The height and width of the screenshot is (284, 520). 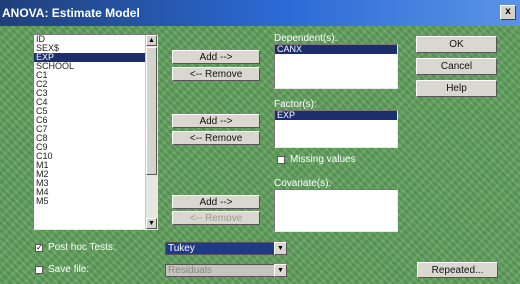 I want to click on variable-list-item: C1, so click(x=95, y=75).